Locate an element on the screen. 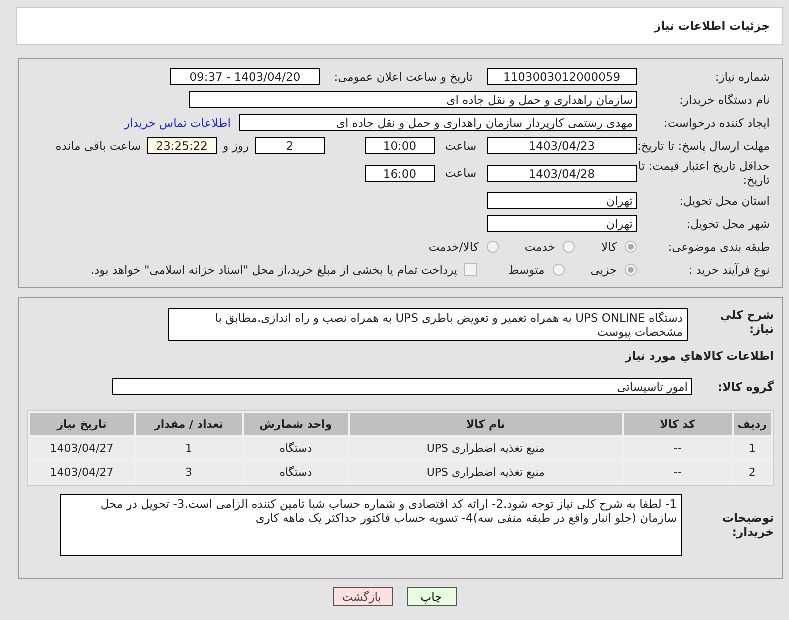  field-label: نام دستگاه خریدار: is located at coordinates (724, 99).